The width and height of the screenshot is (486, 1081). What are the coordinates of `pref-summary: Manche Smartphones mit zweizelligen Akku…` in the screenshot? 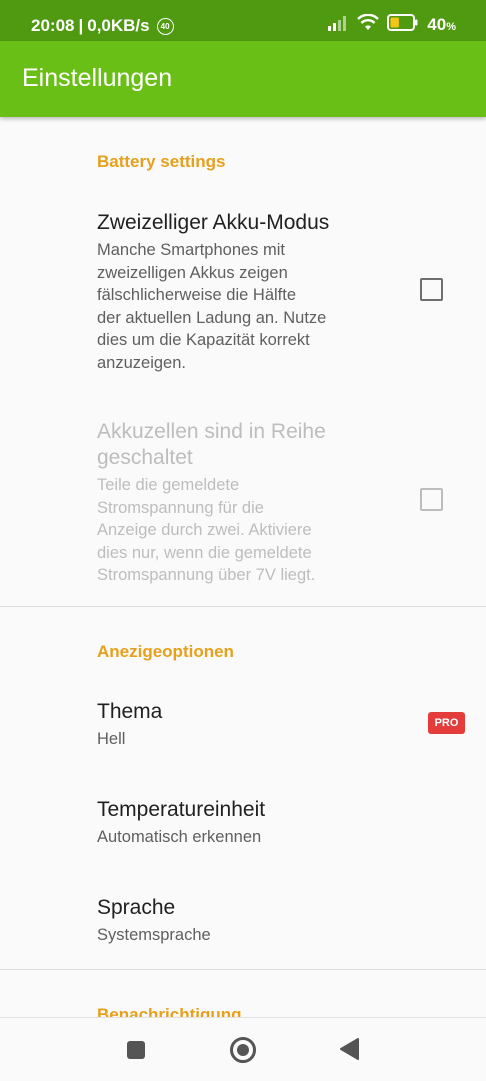 It's located at (232, 306).